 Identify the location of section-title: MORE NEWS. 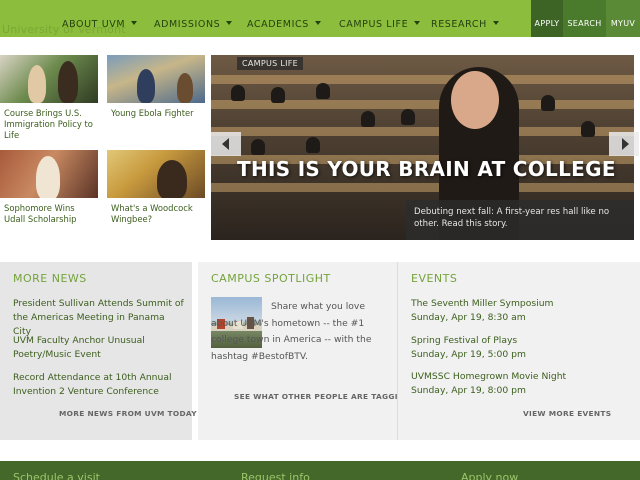
(50, 278).